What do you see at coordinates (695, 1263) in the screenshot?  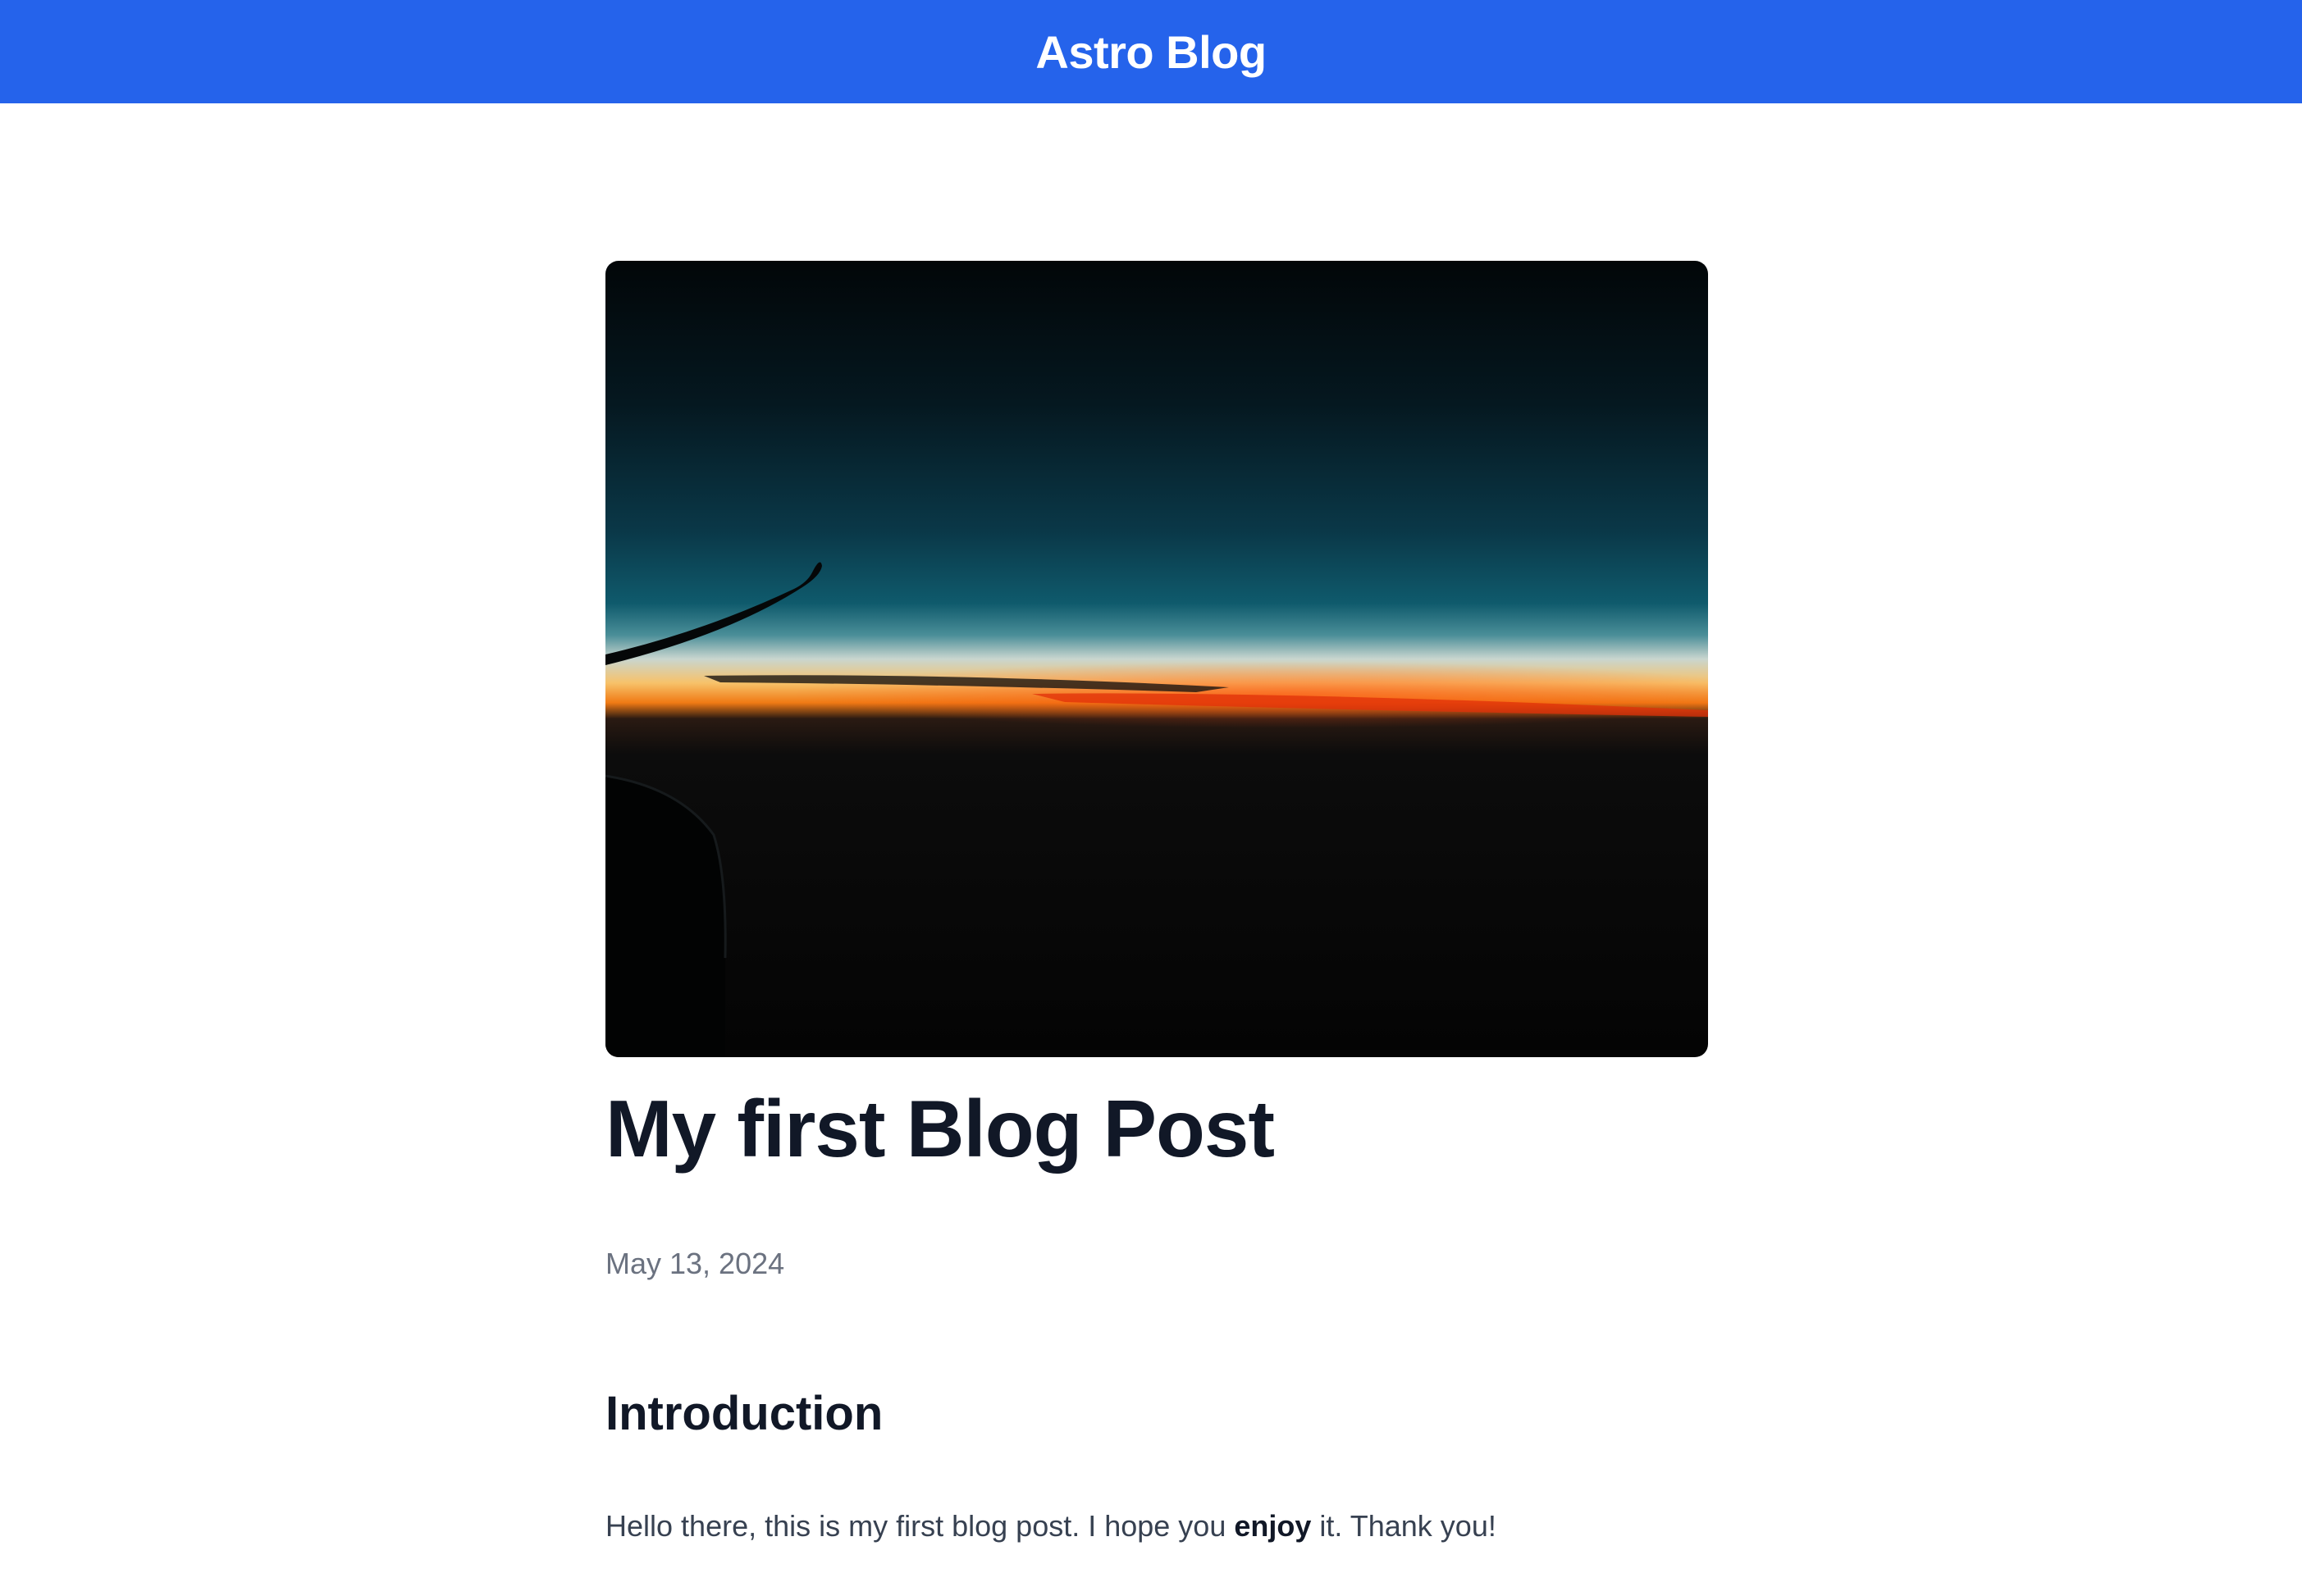 I see `post-date: May 13, 2024` at bounding box center [695, 1263].